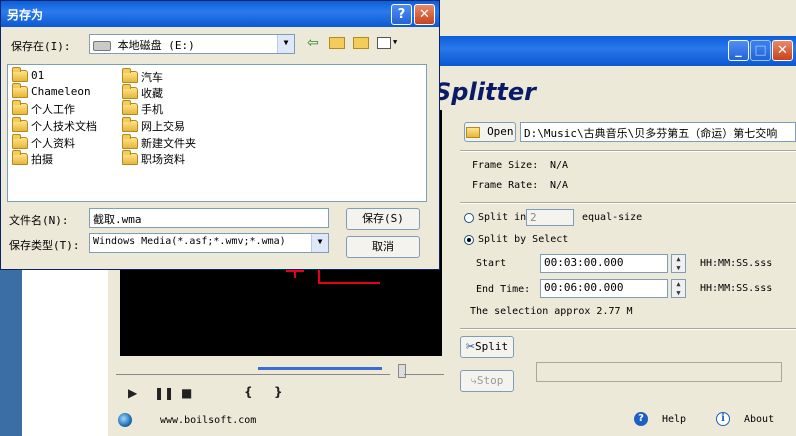  I want to click on equal-size-label: equal-size, so click(612, 217).